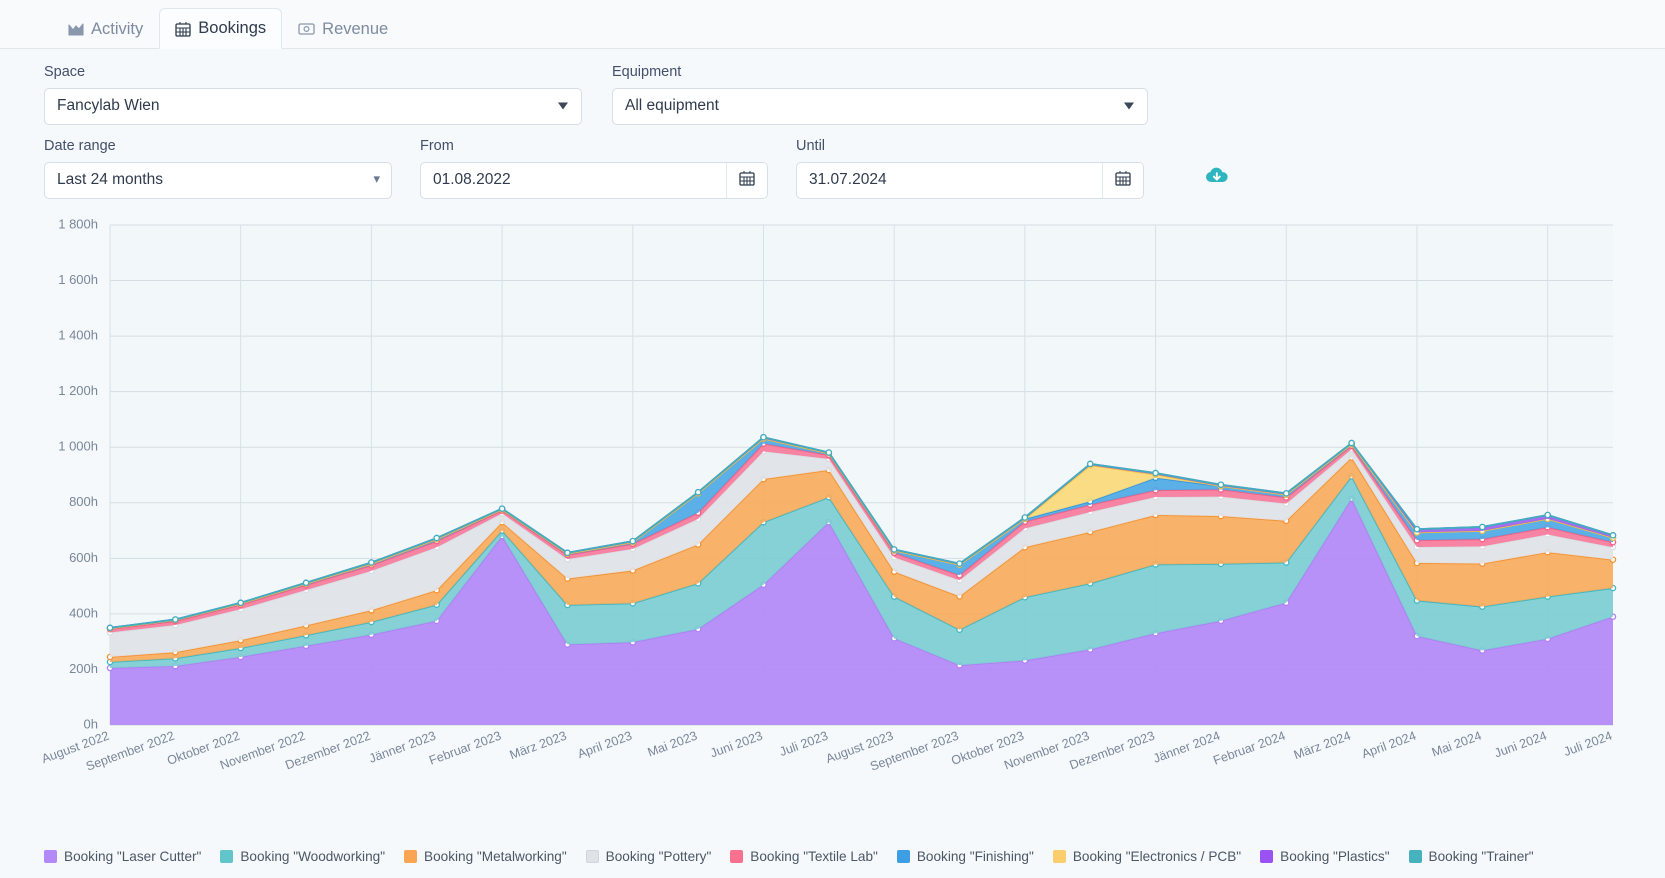 Image resolution: width=1665 pixels, height=878 pixels. Describe the element at coordinates (672, 106) in the screenshot. I see `equipment-select-value: All equipment` at that location.